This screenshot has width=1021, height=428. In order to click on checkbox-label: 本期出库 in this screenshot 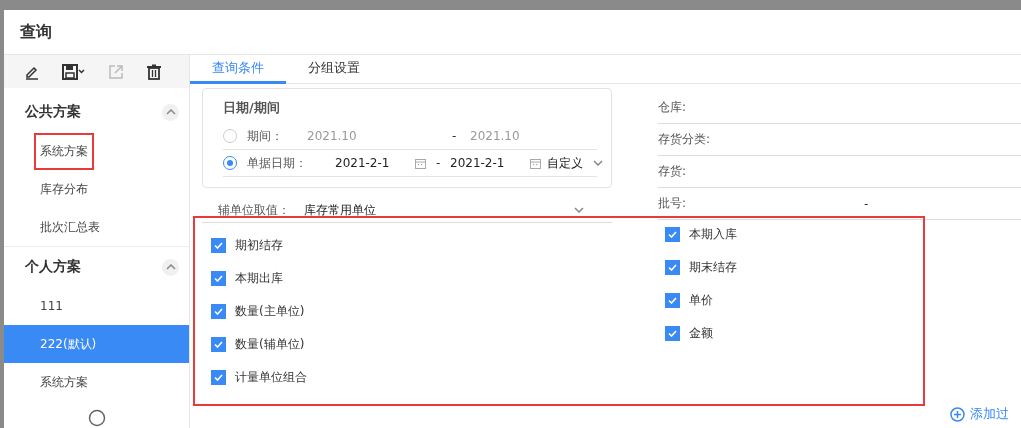, I will do `click(259, 278)`.